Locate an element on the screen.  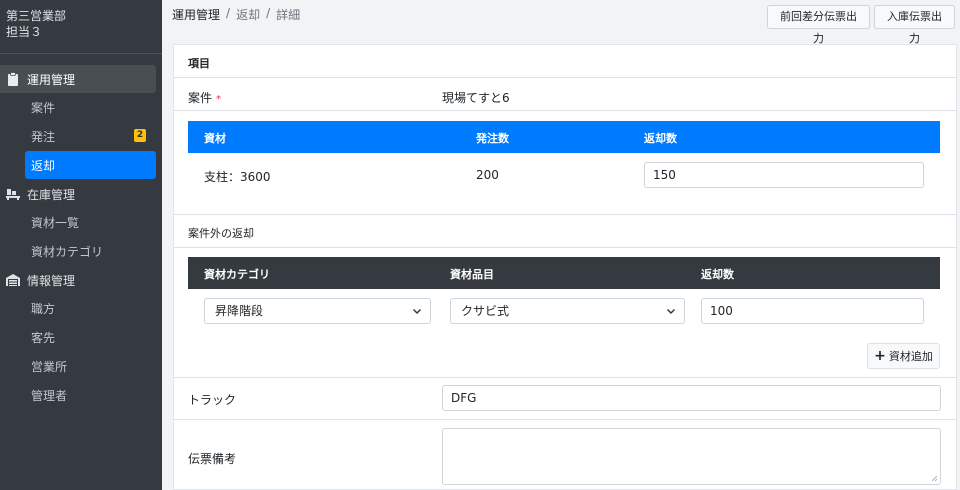
sidebar-group-info: 情報管理 is located at coordinates (78, 280).